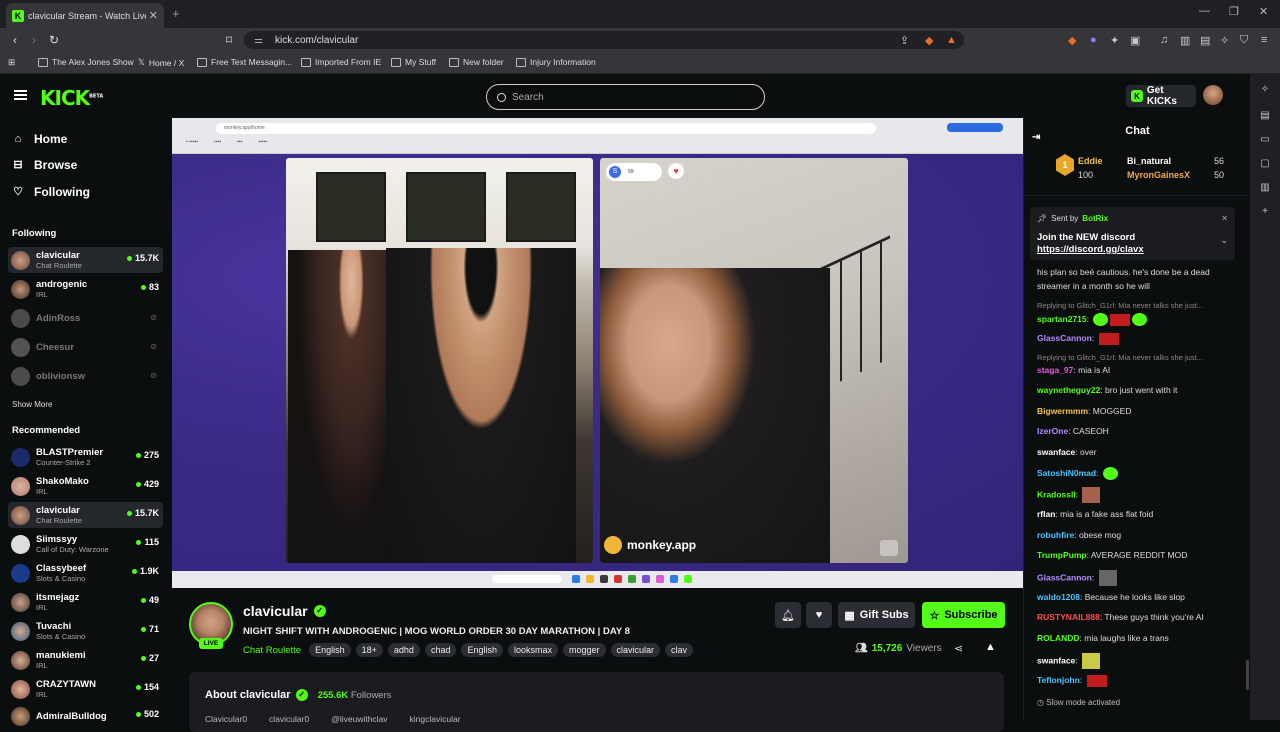  What do you see at coordinates (226, 719) in the screenshot?
I see `instagram-link: Clavicular0` at bounding box center [226, 719].